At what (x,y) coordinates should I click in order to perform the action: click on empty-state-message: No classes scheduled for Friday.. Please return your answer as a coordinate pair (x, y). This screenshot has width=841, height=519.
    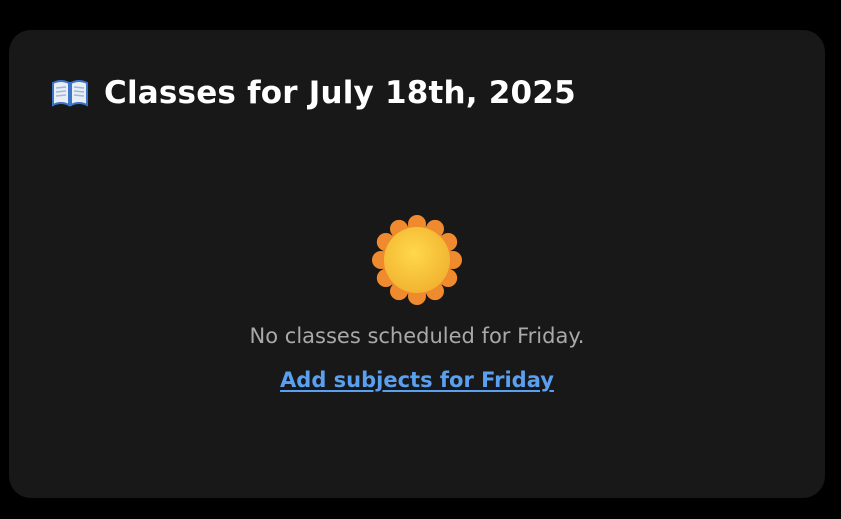
    Looking at the image, I should click on (417, 336).